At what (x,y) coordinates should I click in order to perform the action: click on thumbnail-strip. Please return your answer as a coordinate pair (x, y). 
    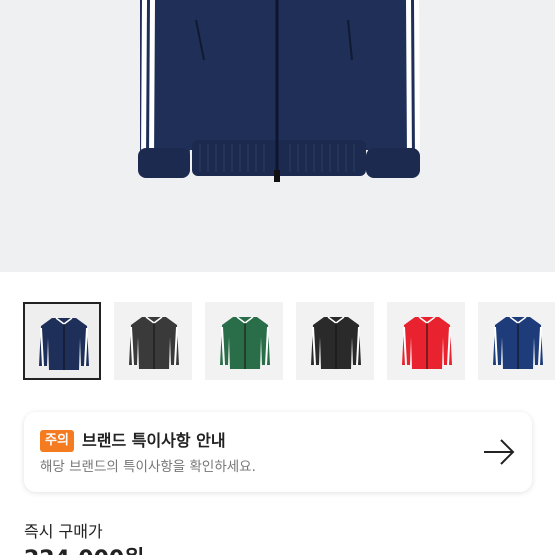
    Looking at the image, I should click on (277, 342).